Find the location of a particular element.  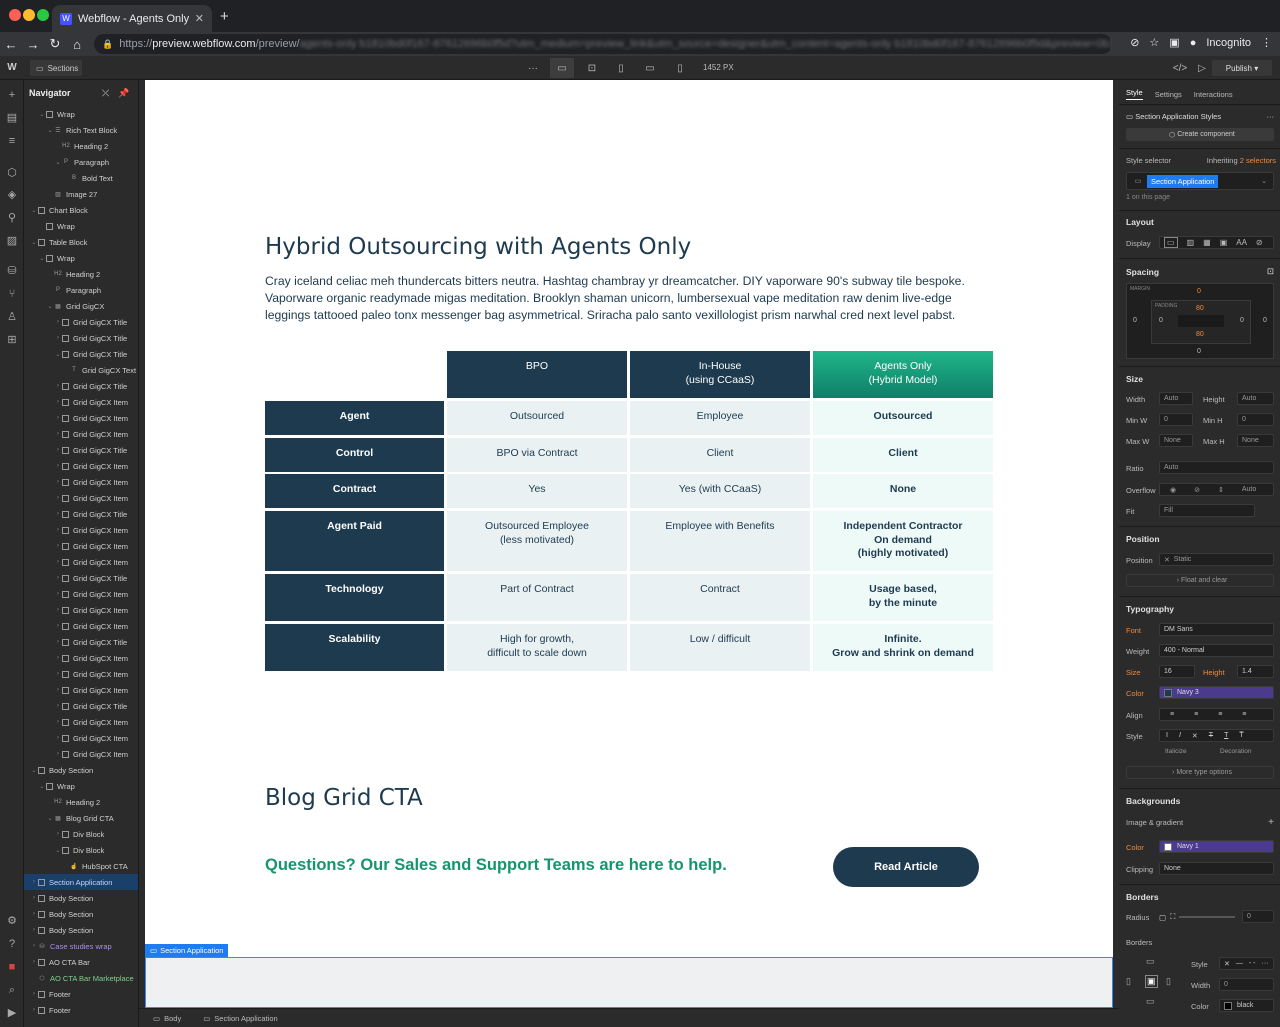

borders-heading: Borders is located at coordinates (1142, 897).